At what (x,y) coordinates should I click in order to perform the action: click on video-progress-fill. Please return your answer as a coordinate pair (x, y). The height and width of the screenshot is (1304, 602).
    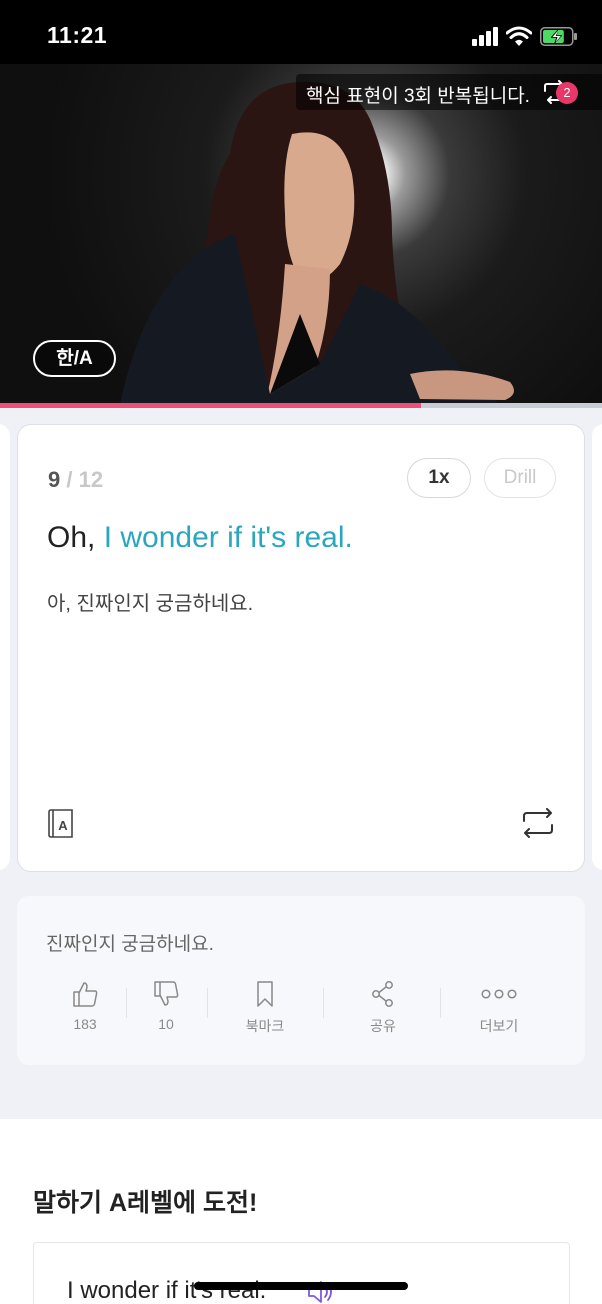
    Looking at the image, I should click on (211, 405).